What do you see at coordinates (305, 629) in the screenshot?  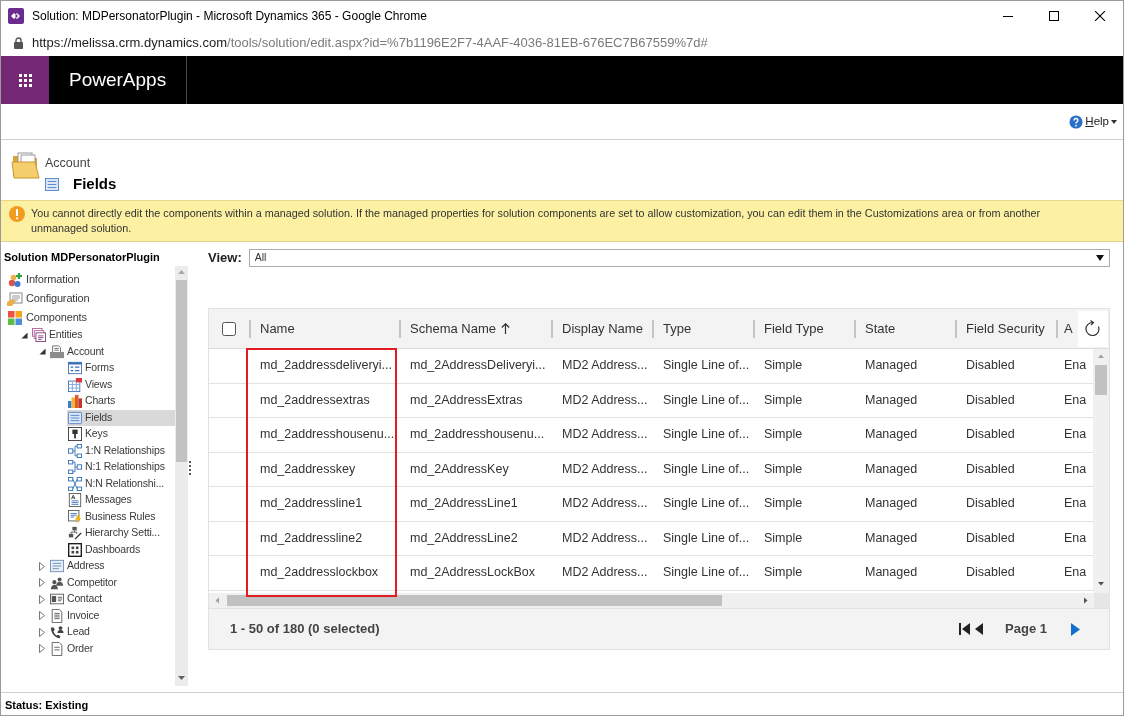 I see `record-count: 1 - 50 of 180 (0 selected)` at bounding box center [305, 629].